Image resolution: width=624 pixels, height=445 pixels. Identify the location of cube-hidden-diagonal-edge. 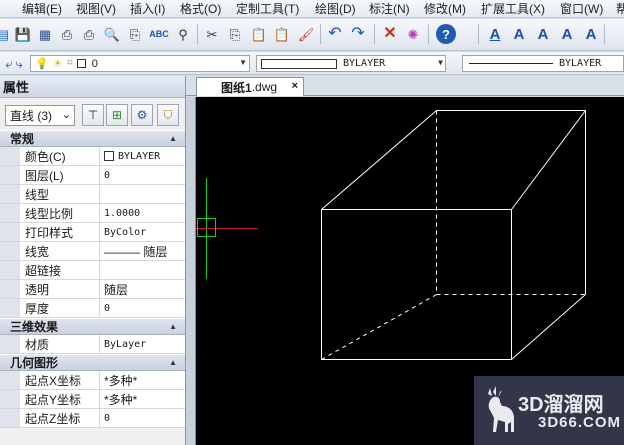
(379, 327).